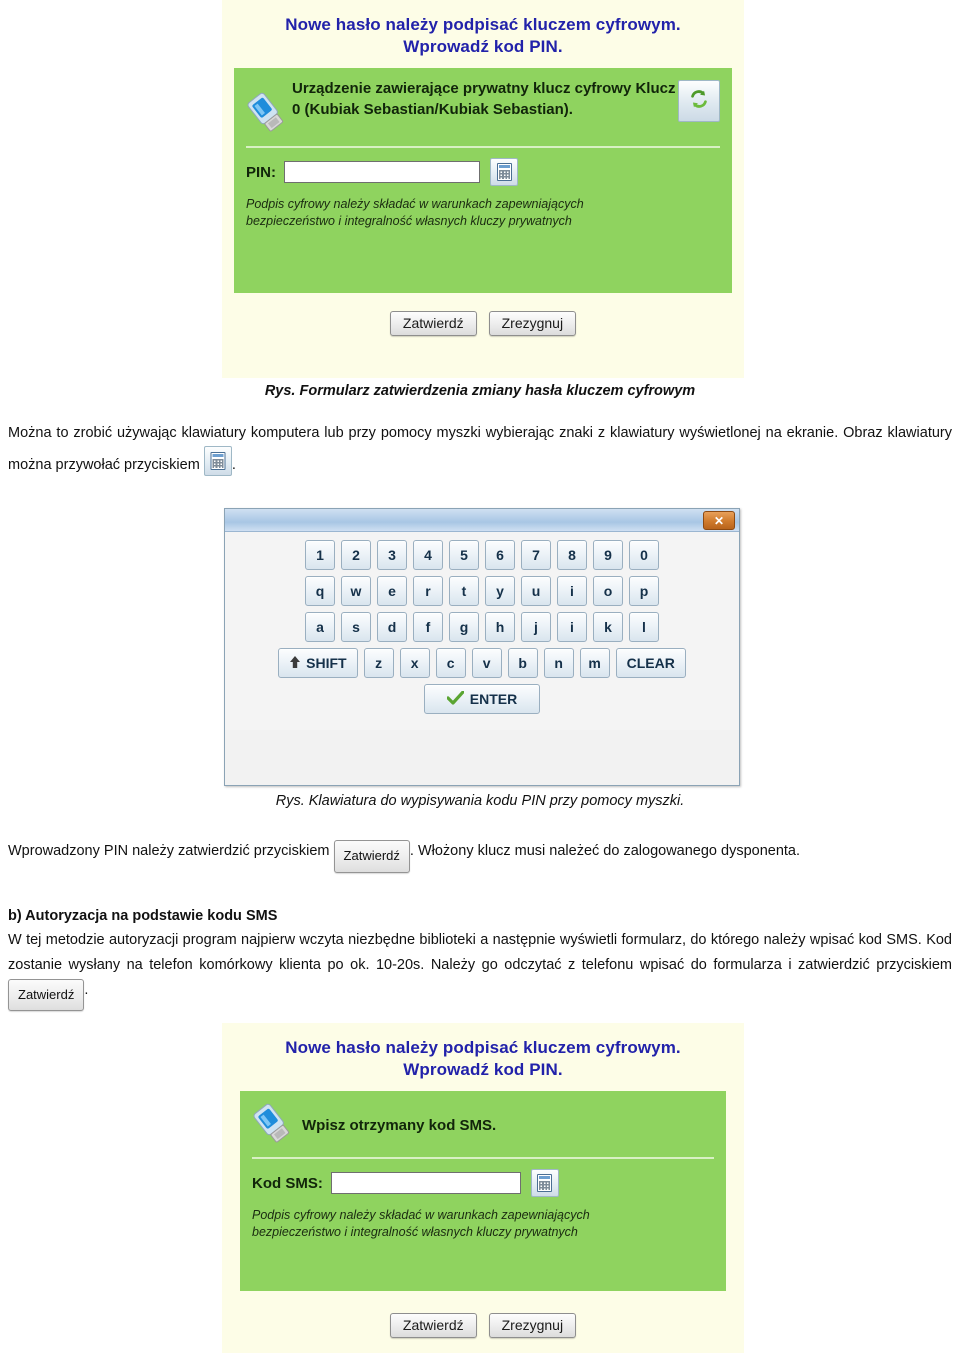  What do you see at coordinates (450, 663) in the screenshot?
I see `key-c: c` at bounding box center [450, 663].